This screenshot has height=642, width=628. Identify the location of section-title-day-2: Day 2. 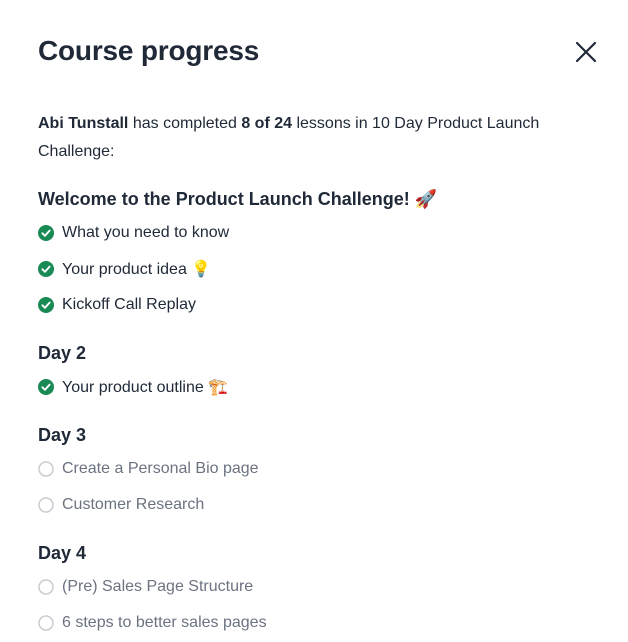
(62, 353).